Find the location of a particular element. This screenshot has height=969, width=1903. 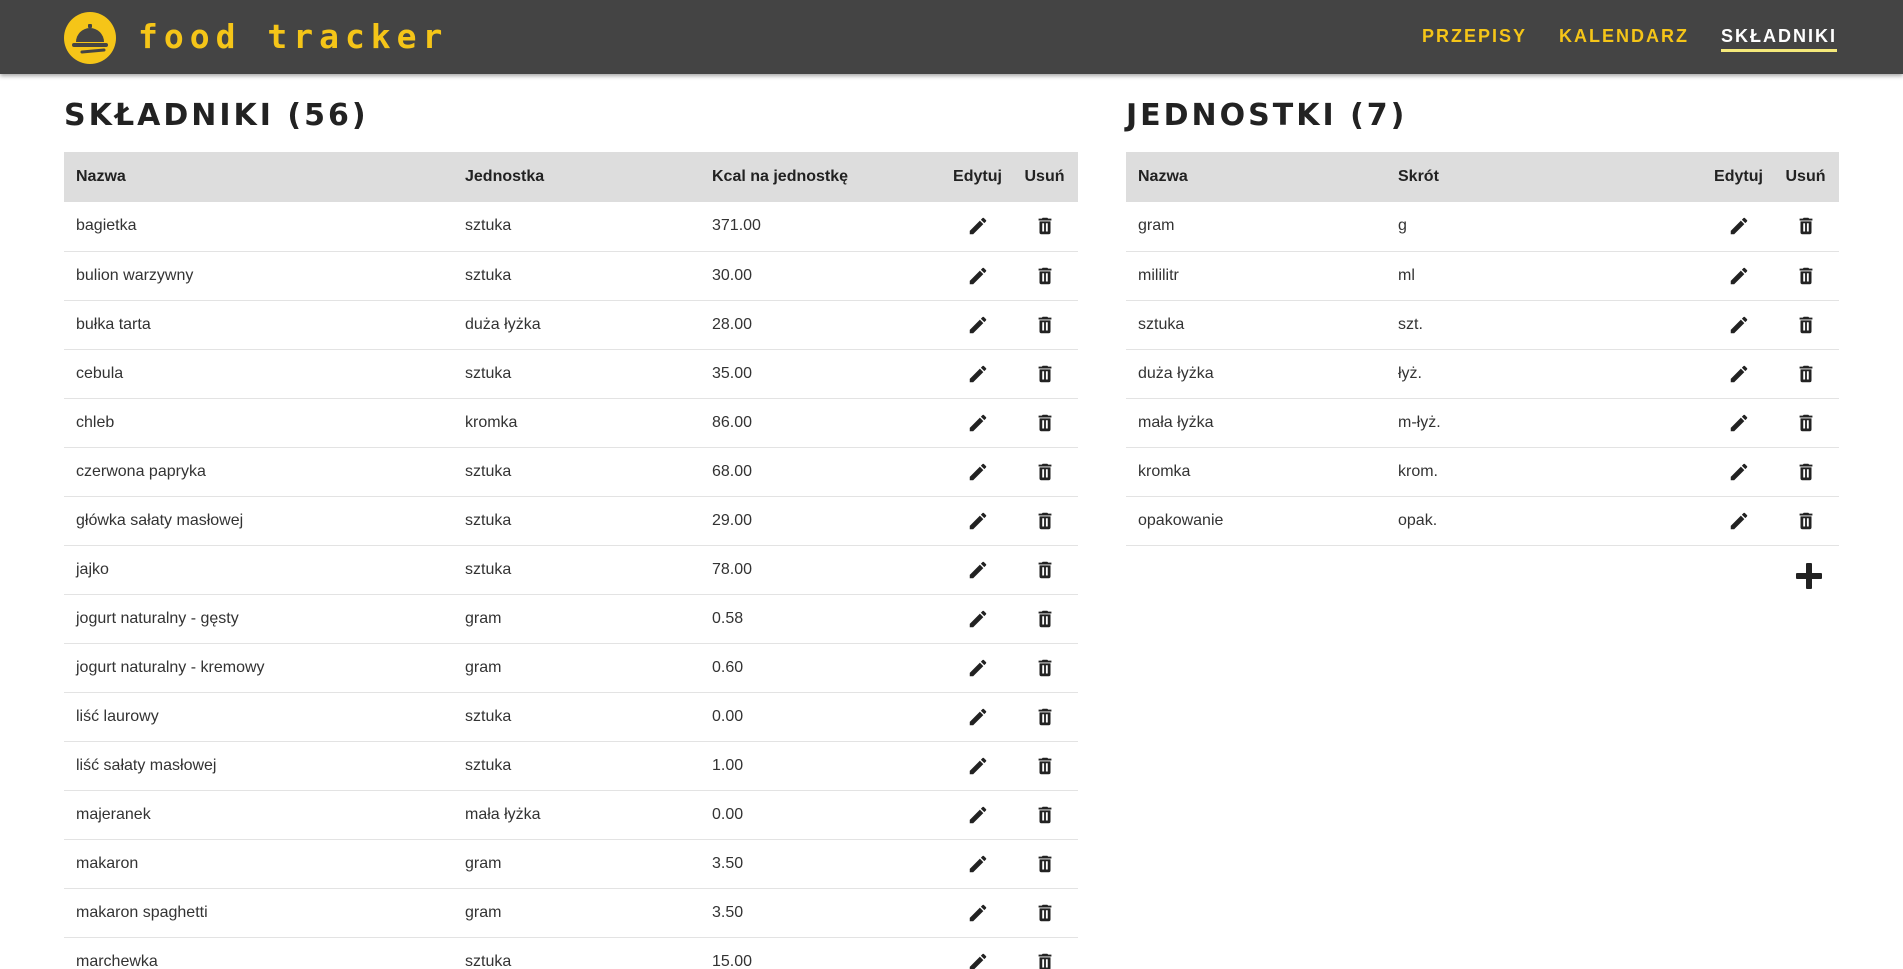

table-row: bagietka sztuka 371.00 is located at coordinates (571, 227).